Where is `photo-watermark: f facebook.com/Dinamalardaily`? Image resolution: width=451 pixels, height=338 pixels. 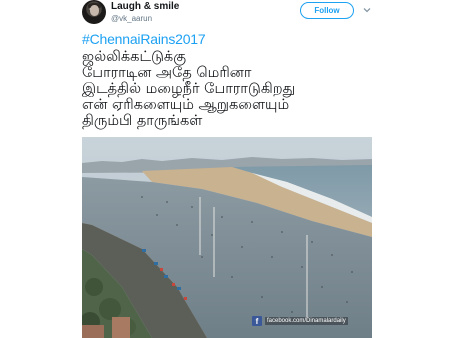 photo-watermark: f facebook.com/Dinamalardaily is located at coordinates (300, 321).